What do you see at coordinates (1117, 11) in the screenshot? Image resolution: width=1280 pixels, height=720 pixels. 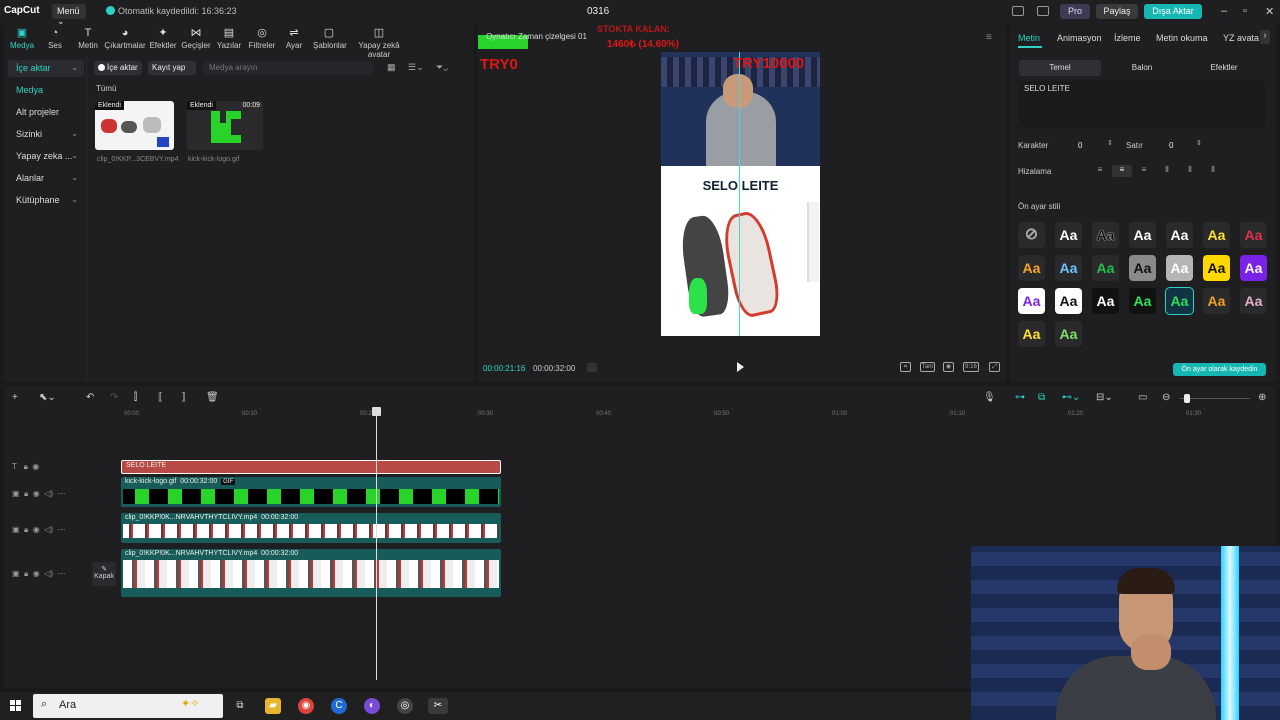 I see `share-button: Paylaş` at bounding box center [1117, 11].